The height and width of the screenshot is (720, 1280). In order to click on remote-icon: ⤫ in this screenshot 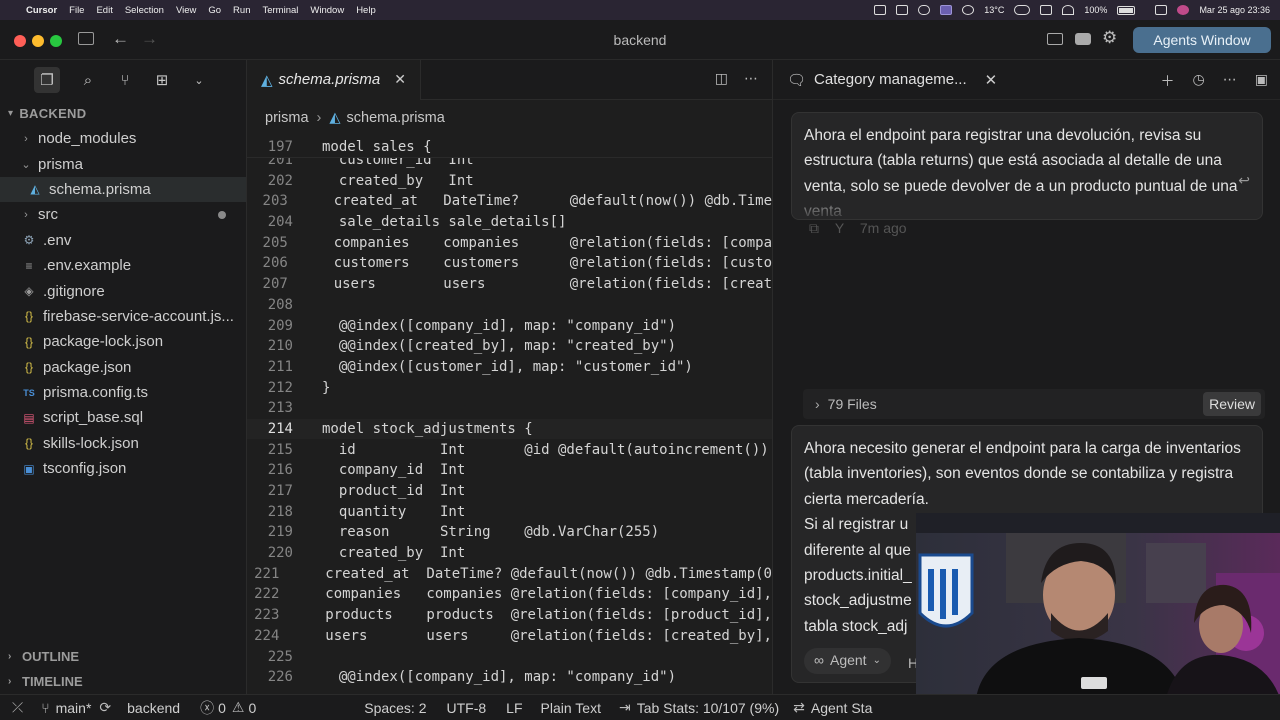, I will do `click(17, 707)`.